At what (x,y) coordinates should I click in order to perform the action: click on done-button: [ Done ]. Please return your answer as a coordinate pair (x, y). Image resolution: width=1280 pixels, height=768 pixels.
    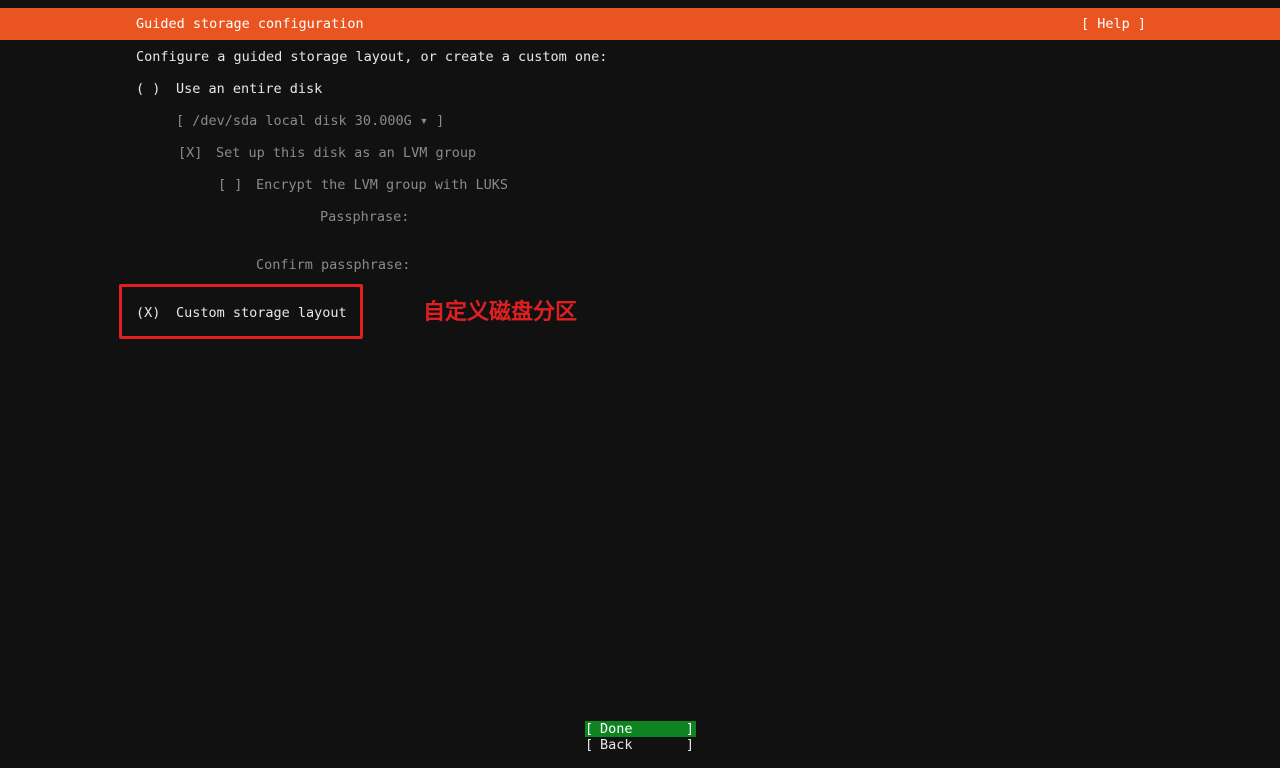
    Looking at the image, I should click on (640, 729).